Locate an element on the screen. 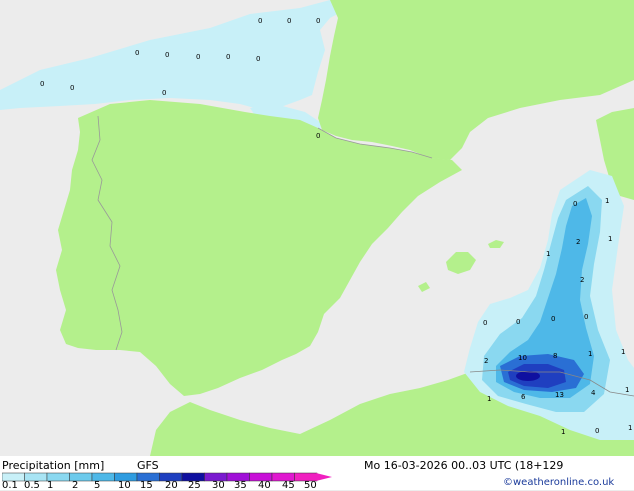 The width and height of the screenshot is (634, 491). precip-value: 8 is located at coordinates (555, 356).